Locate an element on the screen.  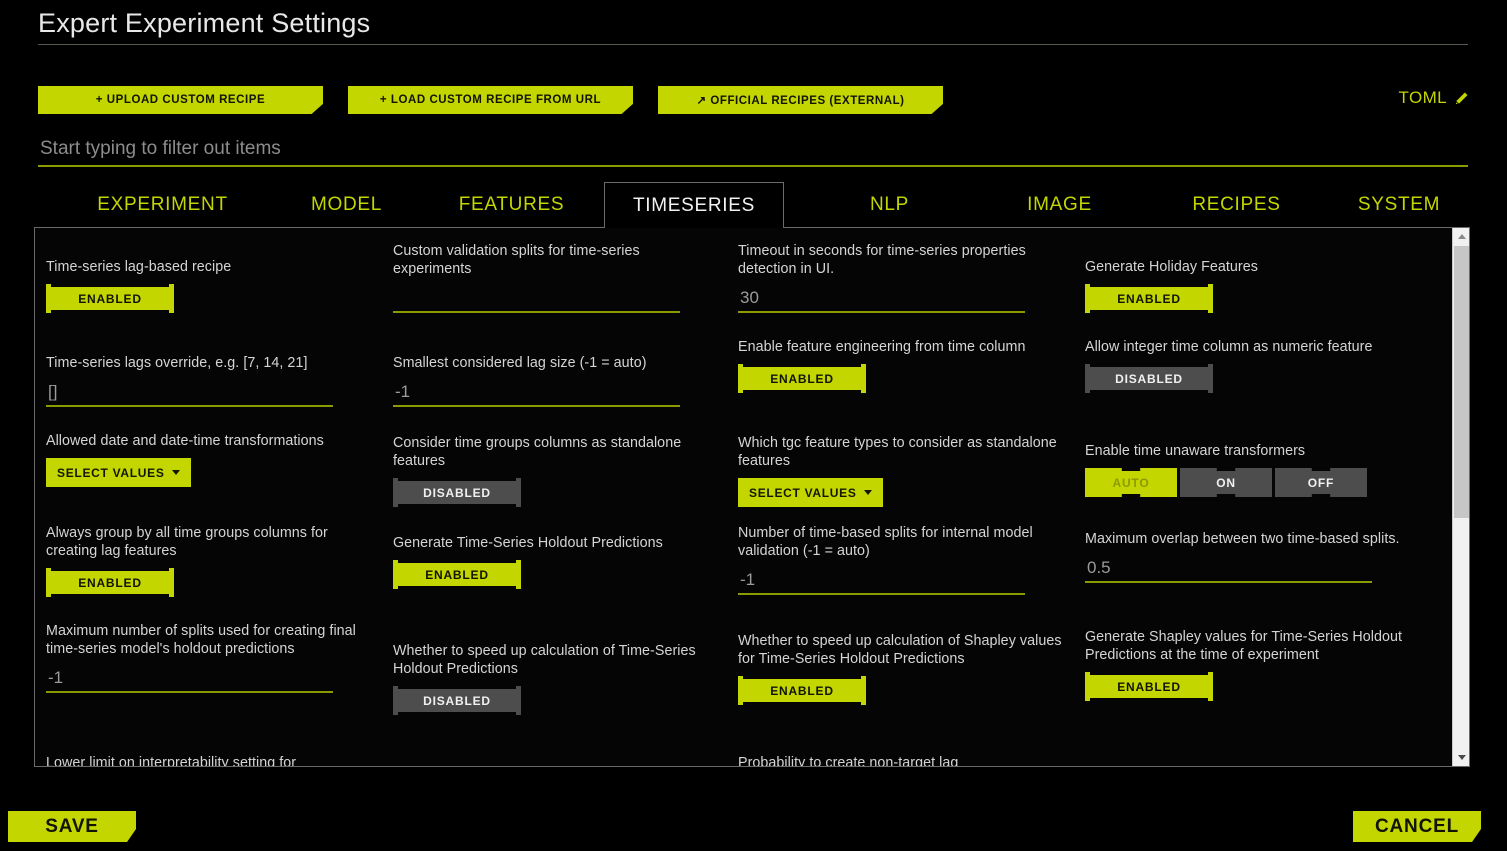
save-button: SAVE is located at coordinates (72, 826).